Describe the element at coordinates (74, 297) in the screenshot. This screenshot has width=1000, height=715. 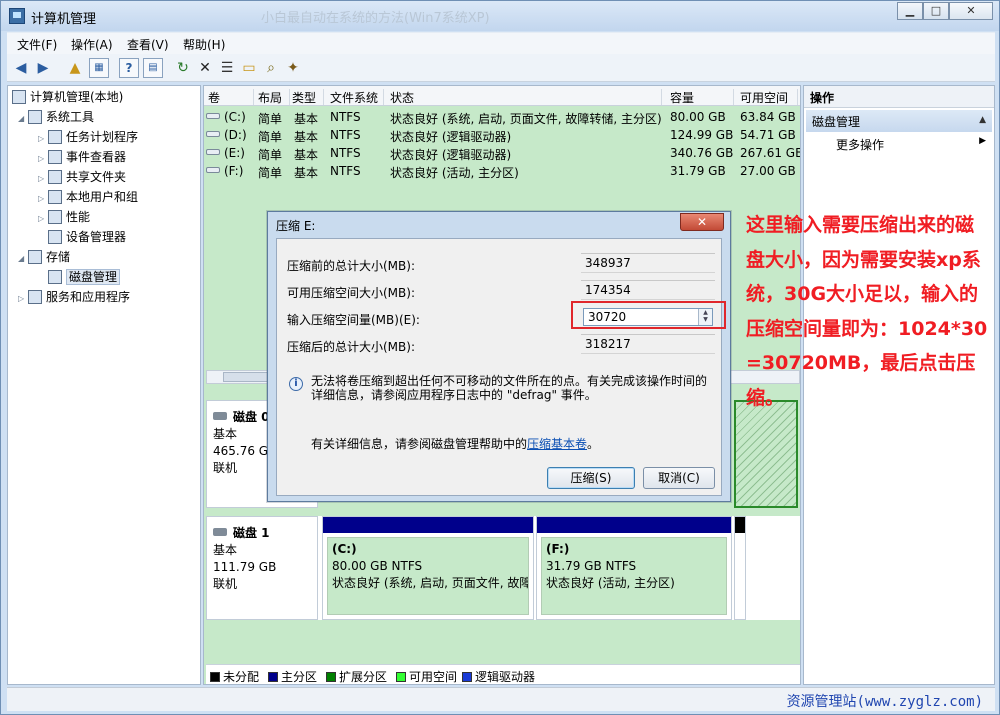
I see `tree-services-apps: ▷ 服务和应用程序` at that location.